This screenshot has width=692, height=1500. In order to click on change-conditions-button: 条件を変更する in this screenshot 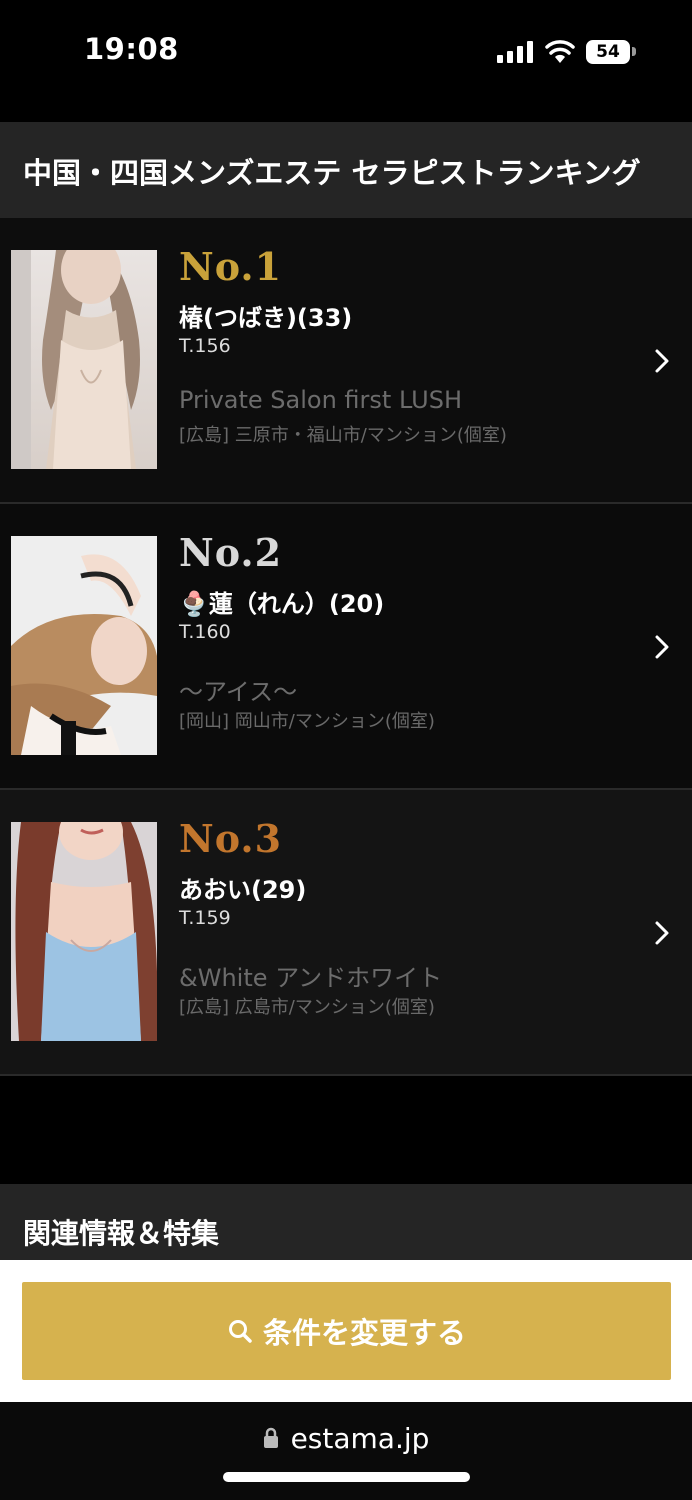, I will do `click(346, 1331)`.